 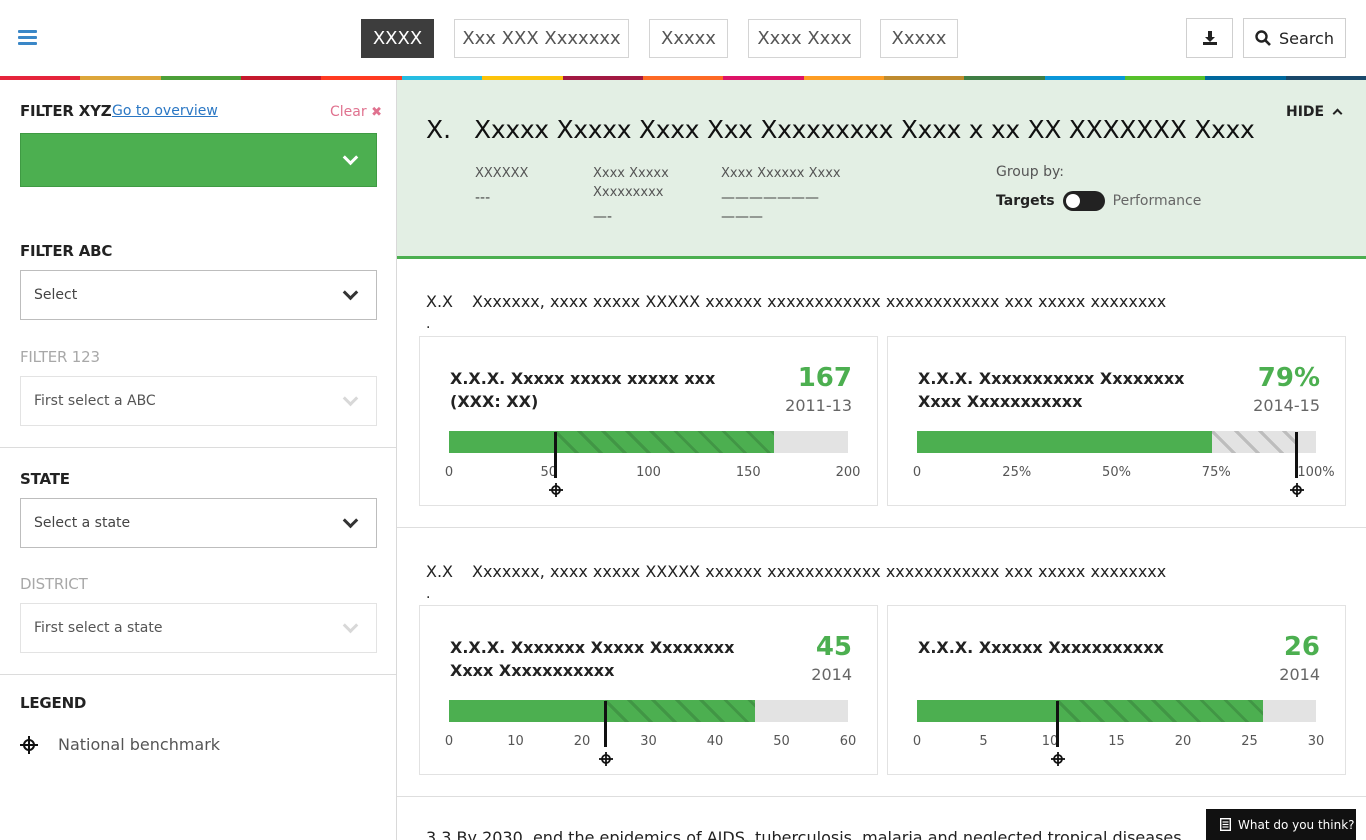 I want to click on filter-xyz-label: FILTER XYZ, so click(x=66, y=111).